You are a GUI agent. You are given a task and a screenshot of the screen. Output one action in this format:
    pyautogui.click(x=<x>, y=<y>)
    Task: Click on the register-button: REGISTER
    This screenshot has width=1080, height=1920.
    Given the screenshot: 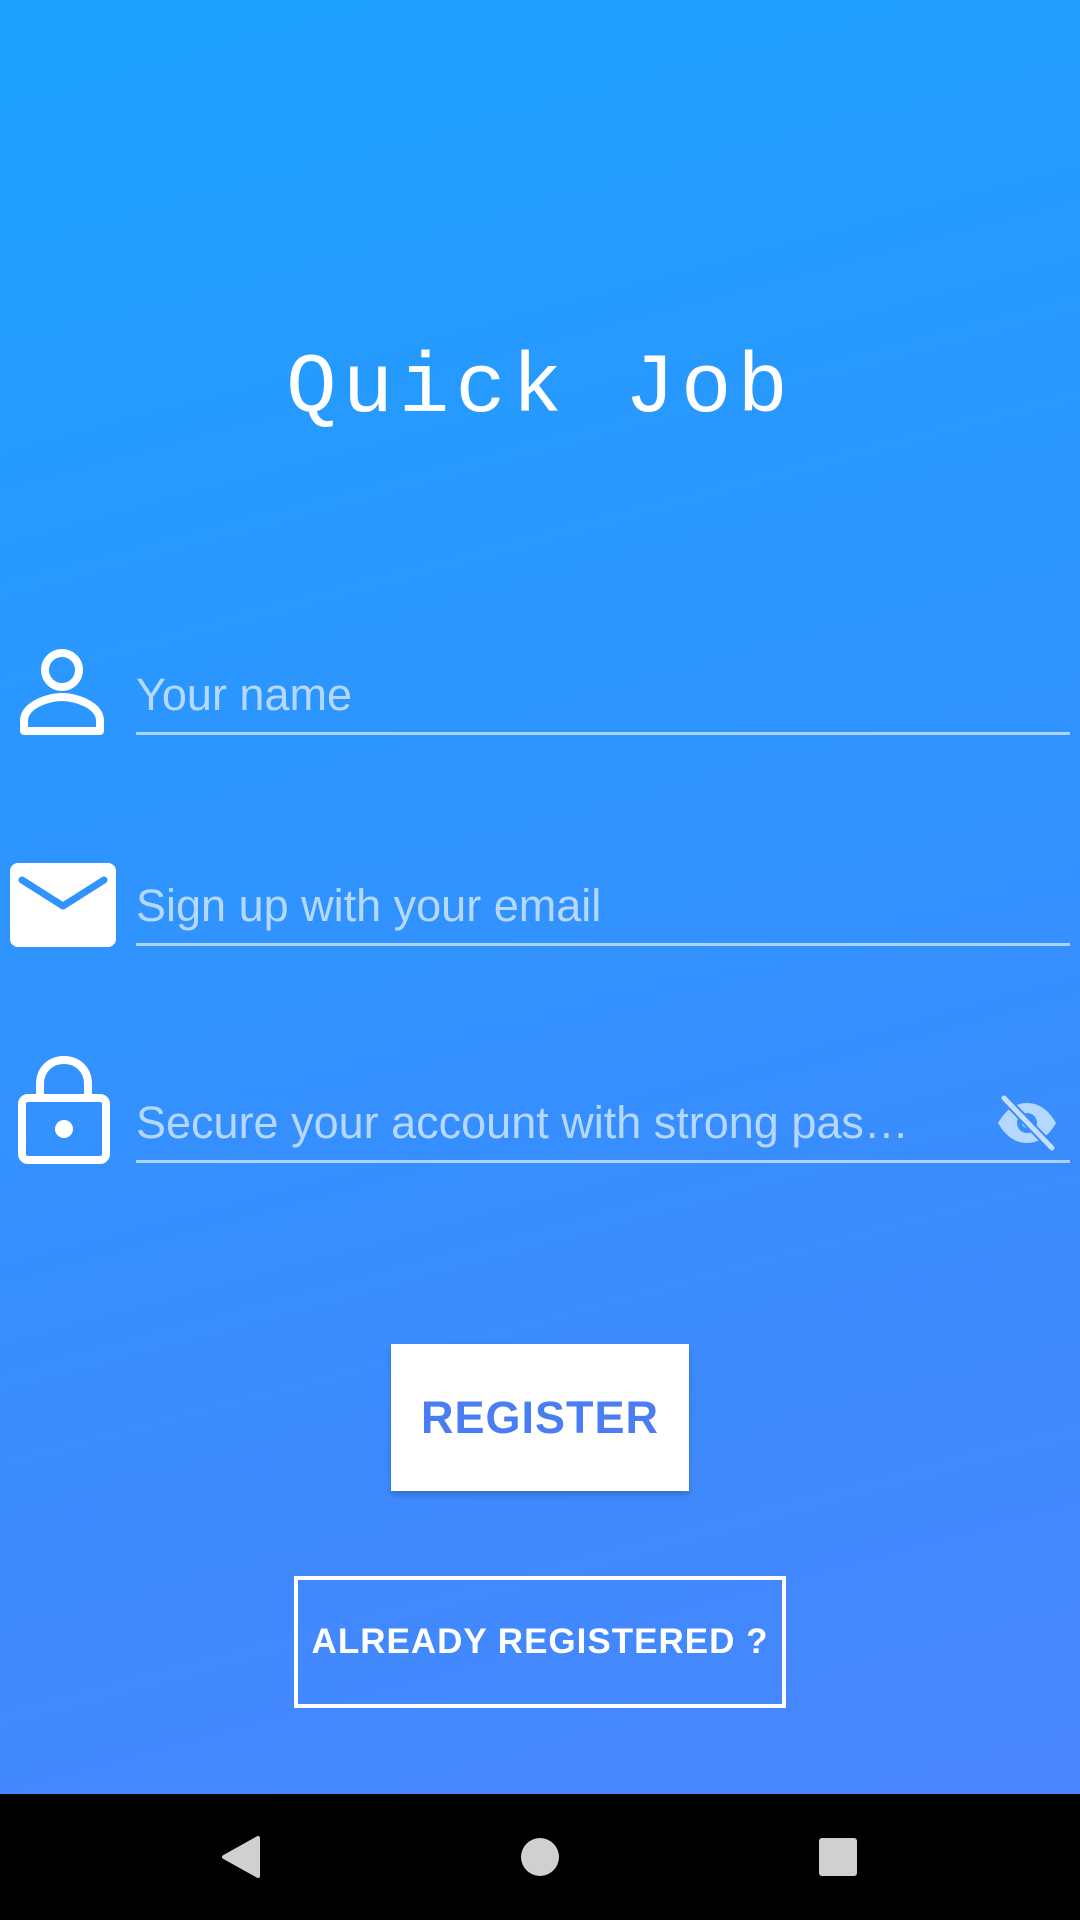 What is the action you would take?
    pyautogui.click(x=540, y=1417)
    